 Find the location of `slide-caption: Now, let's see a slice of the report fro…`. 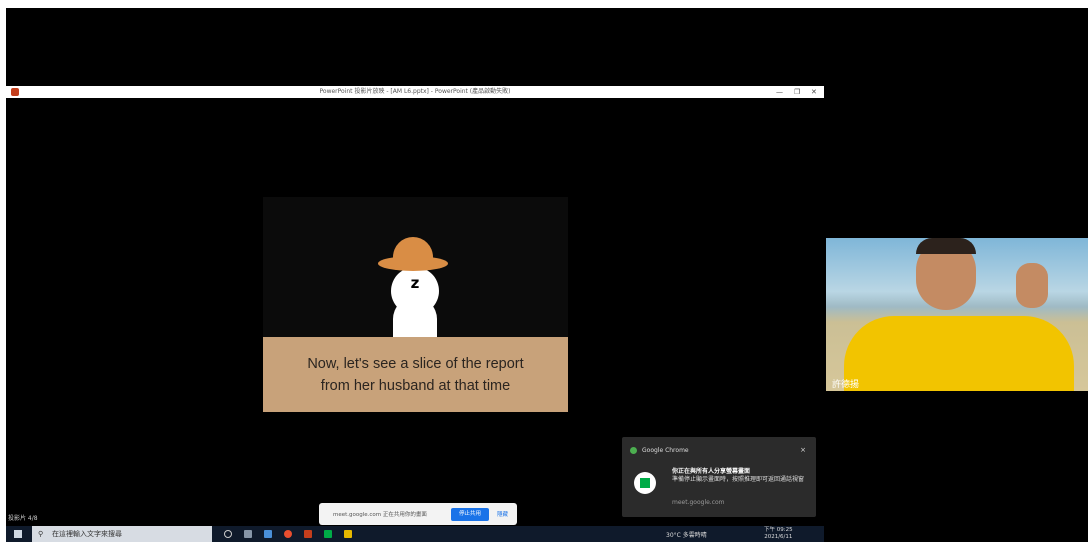

slide-caption: Now, let's see a slice of the report fro… is located at coordinates (415, 374).